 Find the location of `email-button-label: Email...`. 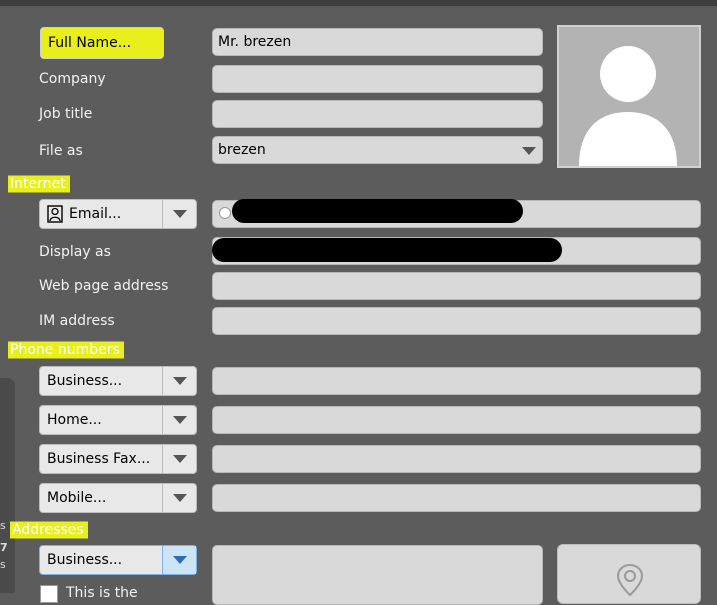

email-button-label: Email... is located at coordinates (95, 214).